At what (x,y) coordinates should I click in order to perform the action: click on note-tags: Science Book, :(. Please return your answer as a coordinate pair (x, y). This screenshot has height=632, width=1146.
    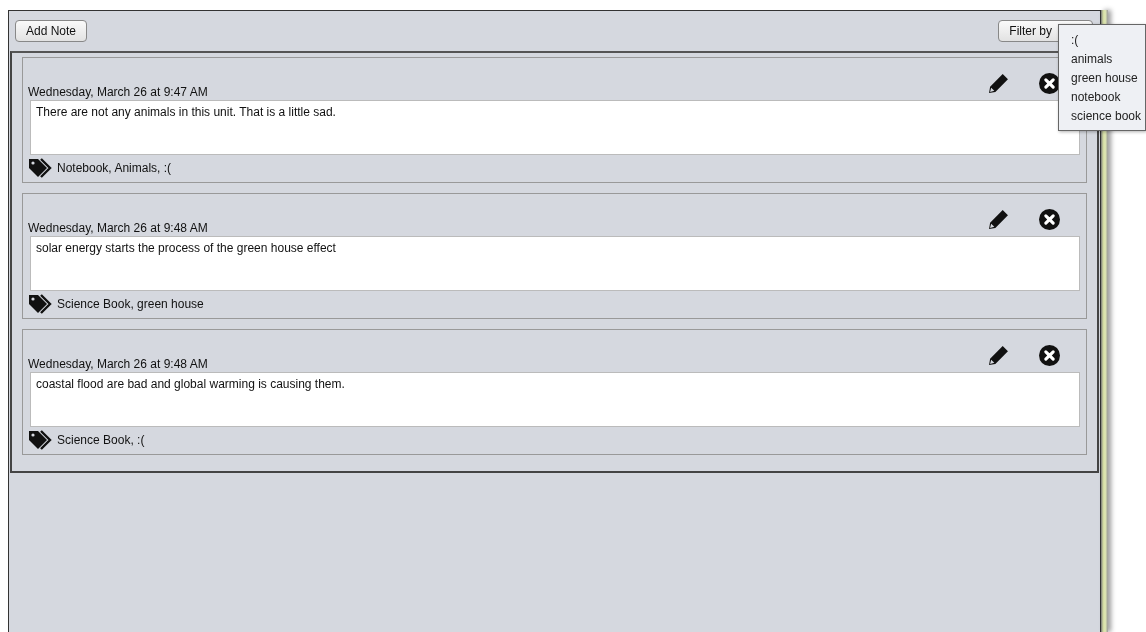
    Looking at the image, I should click on (101, 440).